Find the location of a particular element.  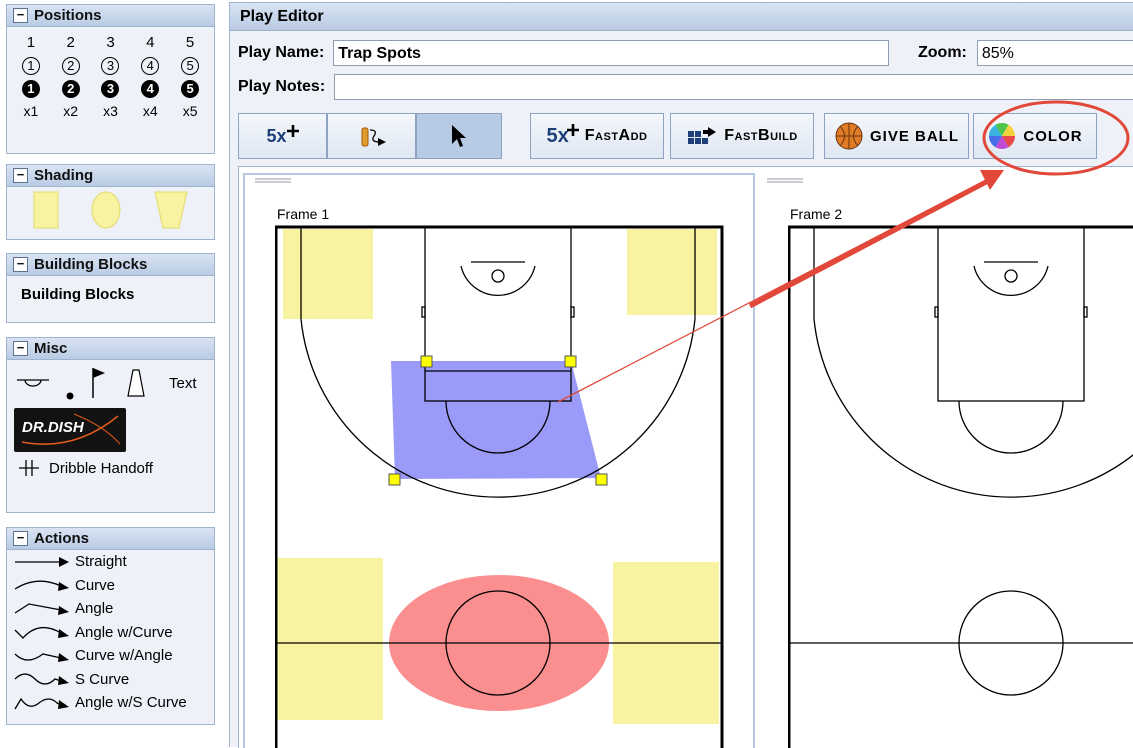

misc-panel: − Misc Text DR.DISH Dribble Handoff is located at coordinates (110, 425).